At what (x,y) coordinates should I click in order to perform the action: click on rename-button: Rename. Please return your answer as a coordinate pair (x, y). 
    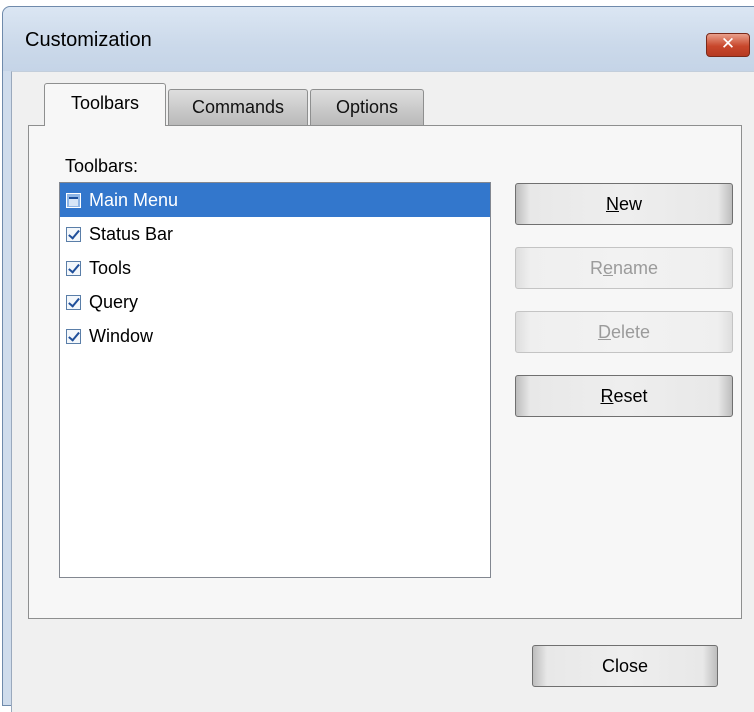
    Looking at the image, I should click on (624, 268).